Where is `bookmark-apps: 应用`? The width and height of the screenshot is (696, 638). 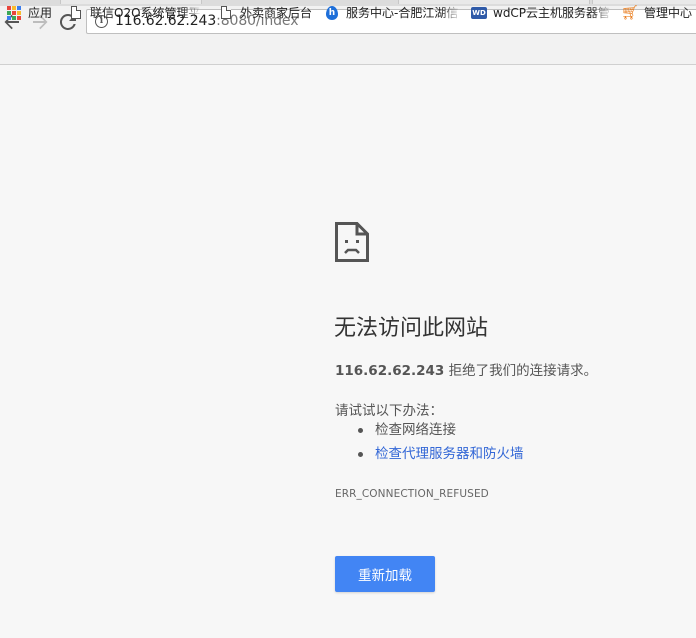 bookmark-apps: 应用 is located at coordinates (32, 12).